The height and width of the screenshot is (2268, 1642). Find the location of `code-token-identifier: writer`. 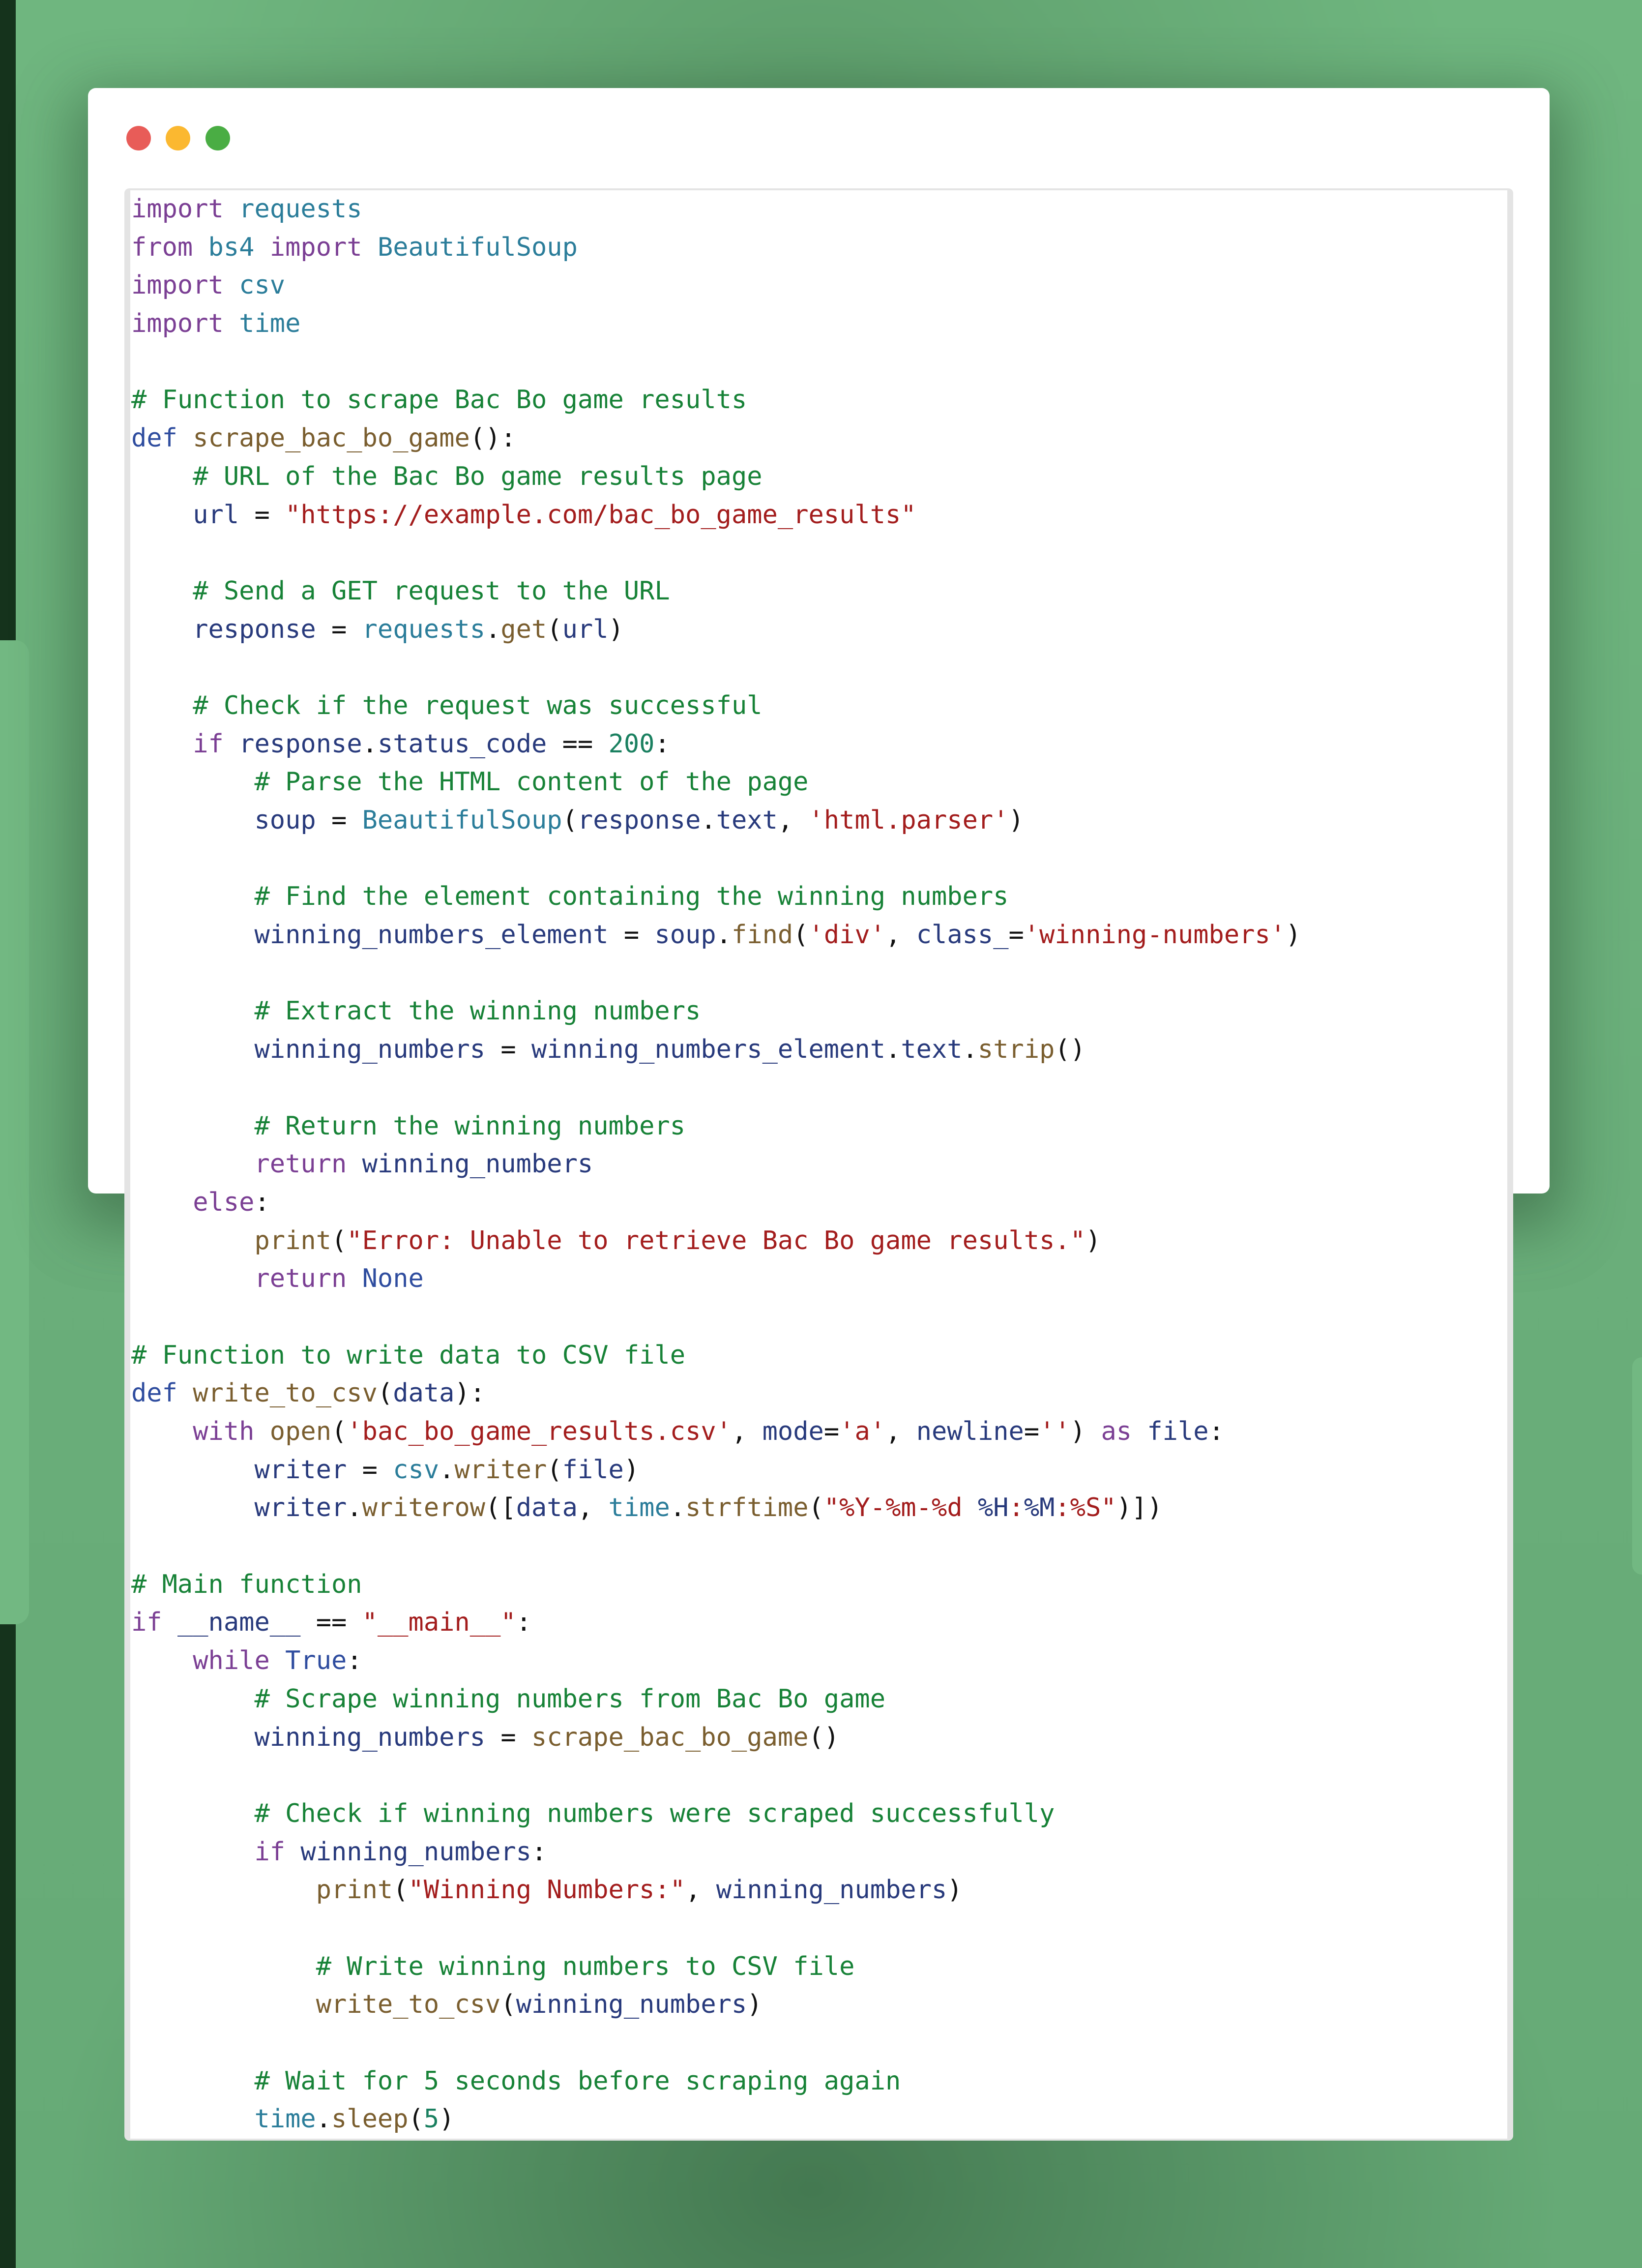

code-token-identifier: writer is located at coordinates (300, 1470).